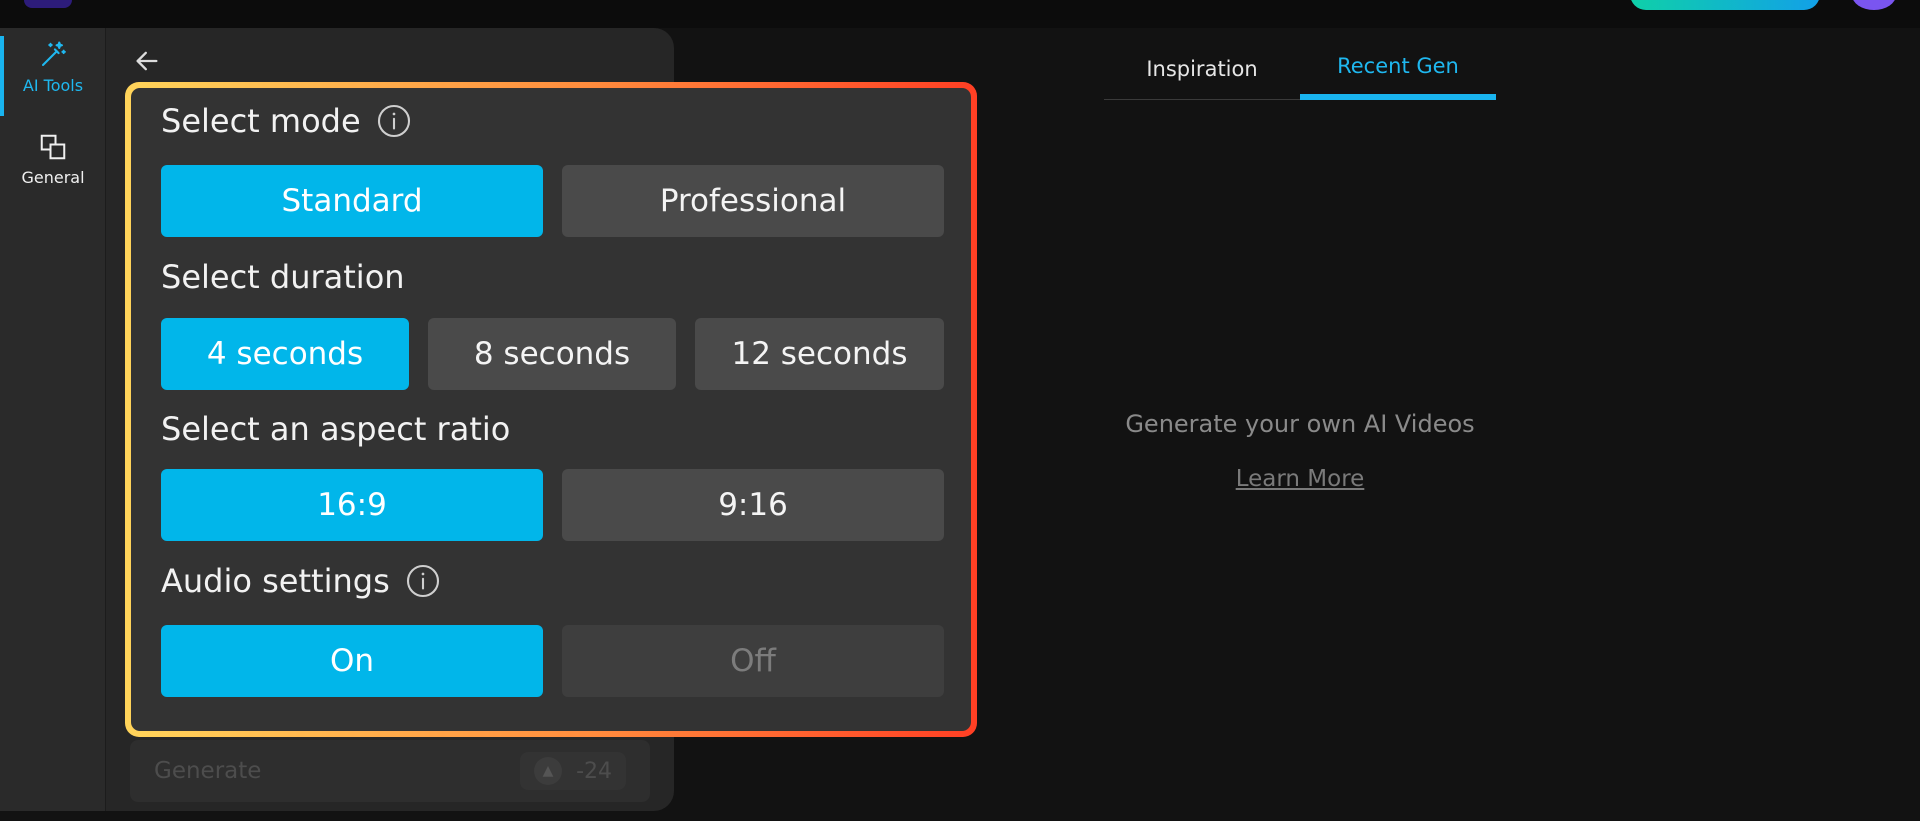 The height and width of the screenshot is (821, 1920). I want to click on empty-state-message: Generate your own AI Videos, so click(1300, 424).